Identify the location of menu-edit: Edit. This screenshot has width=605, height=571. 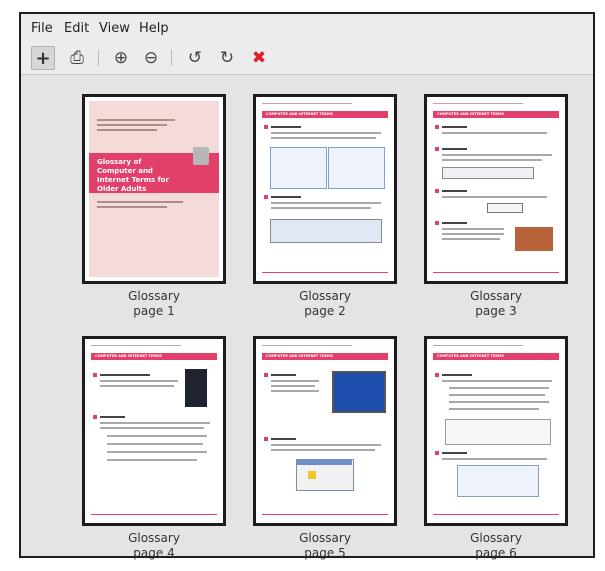
(76, 28).